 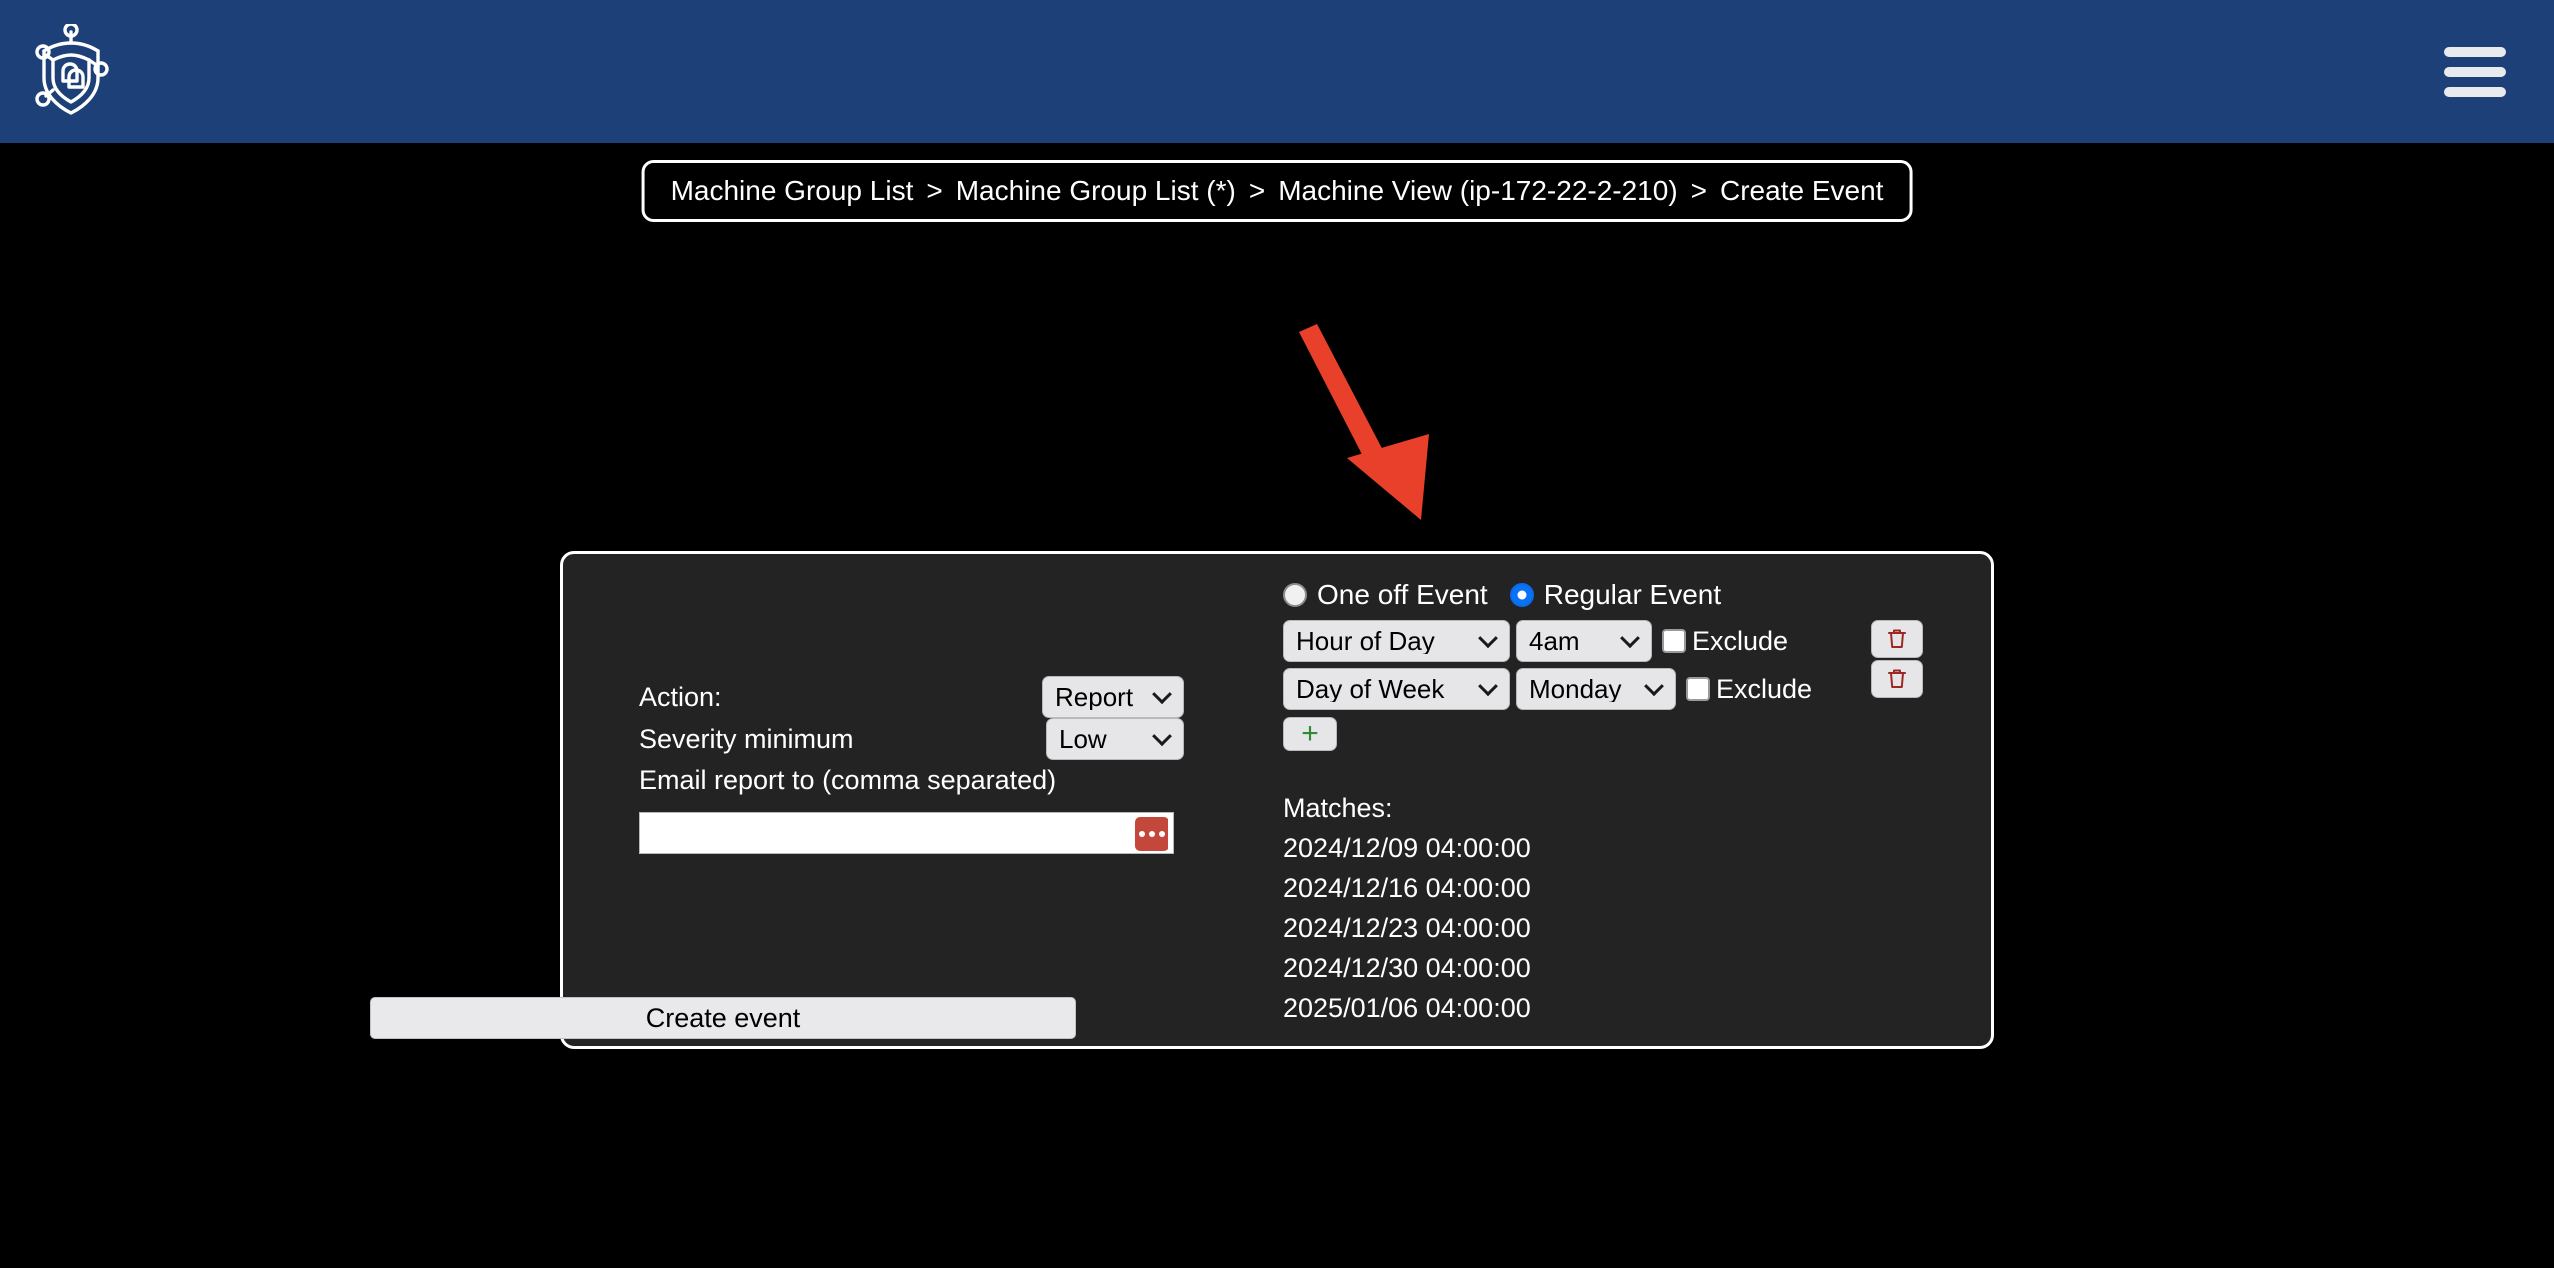 I want to click on hamburger-menu-icon, so click(x=2475, y=71).